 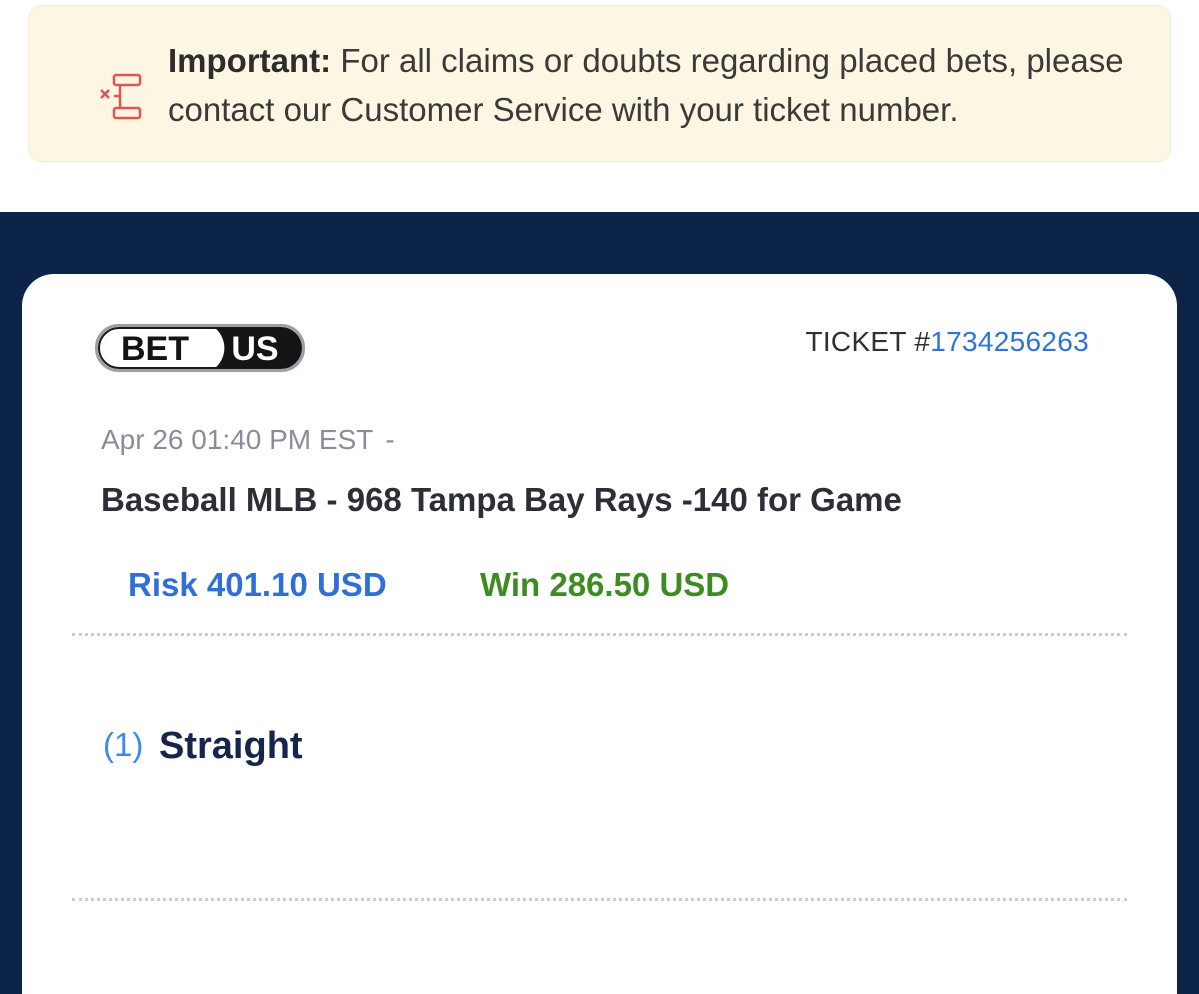 What do you see at coordinates (237, 439) in the screenshot?
I see `bet-datetime-value: Apr 26 01:40 PM EST` at bounding box center [237, 439].